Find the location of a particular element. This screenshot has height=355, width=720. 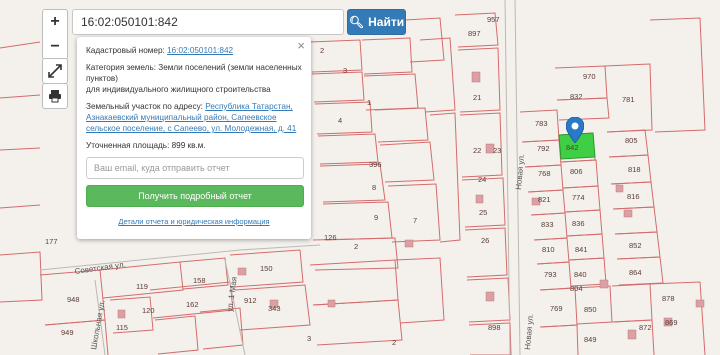

area-value: 899 кв.м. is located at coordinates (188, 145).